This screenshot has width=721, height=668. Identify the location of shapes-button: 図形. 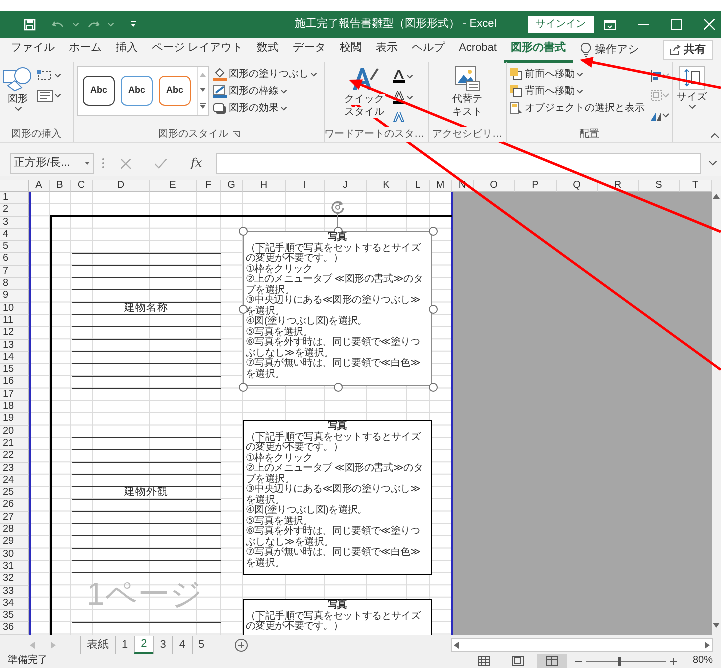
(18, 96).